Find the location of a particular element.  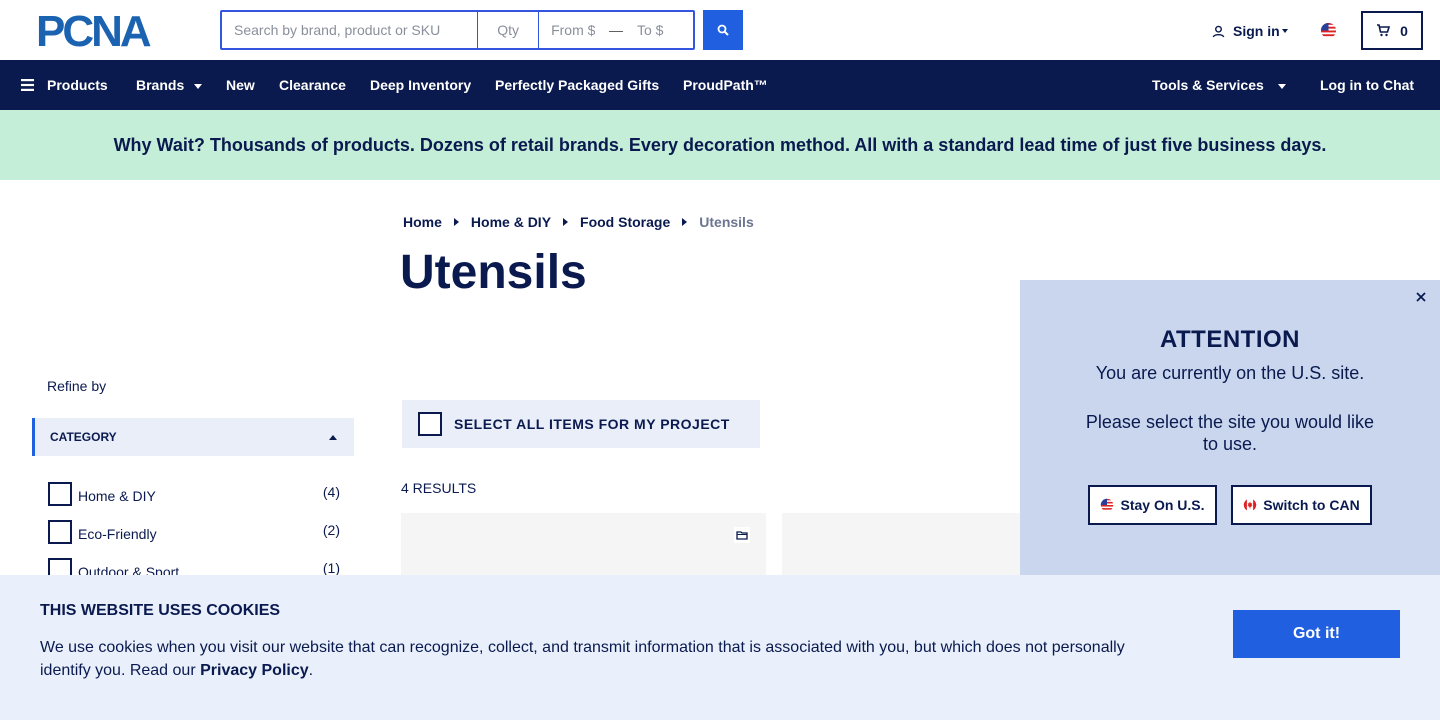

chevron-up-icon is located at coordinates (333, 437).